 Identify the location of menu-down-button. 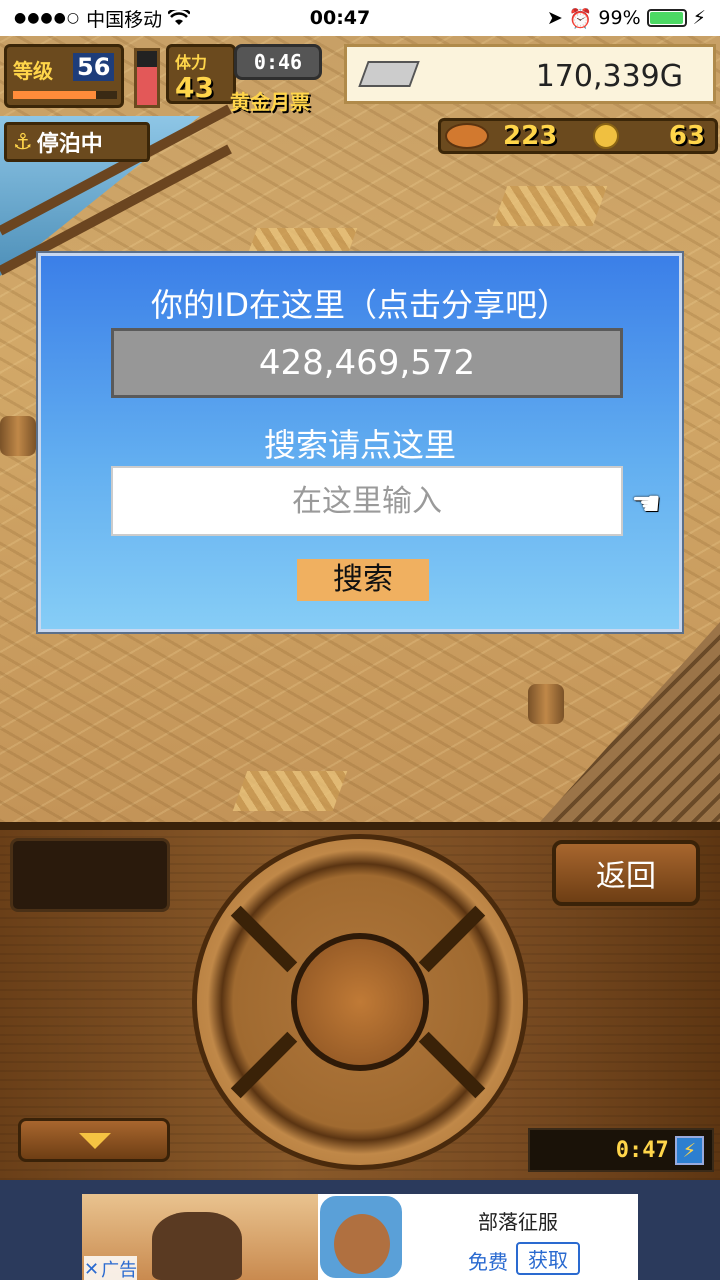
(94, 1140).